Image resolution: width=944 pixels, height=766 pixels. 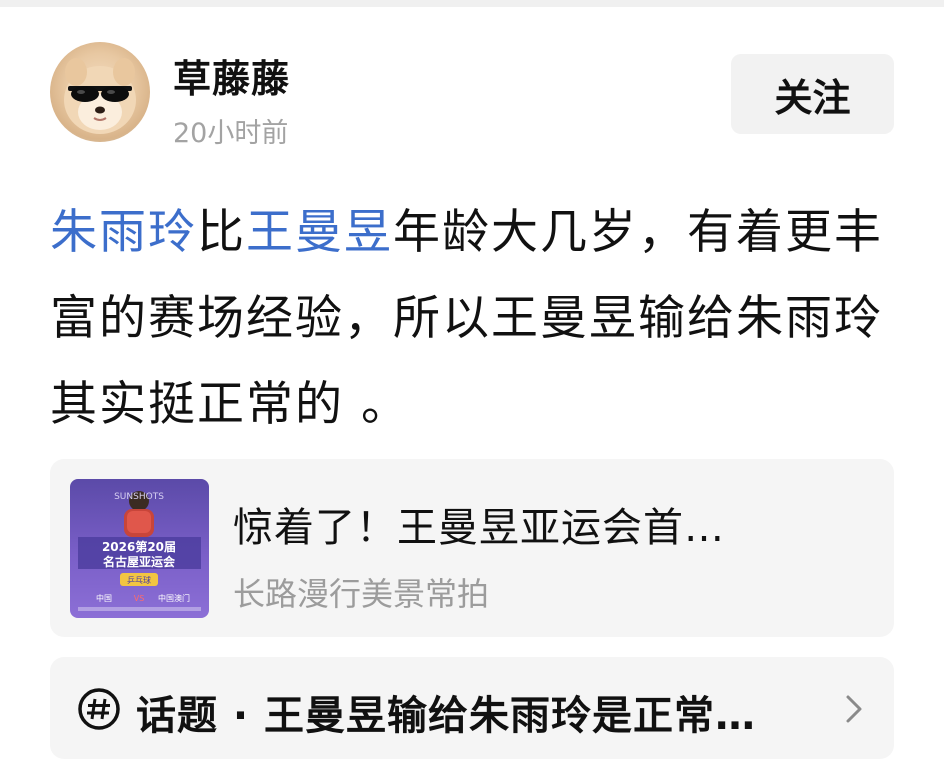 What do you see at coordinates (104, 598) in the screenshot?
I see `thumb-left-team: 中国` at bounding box center [104, 598].